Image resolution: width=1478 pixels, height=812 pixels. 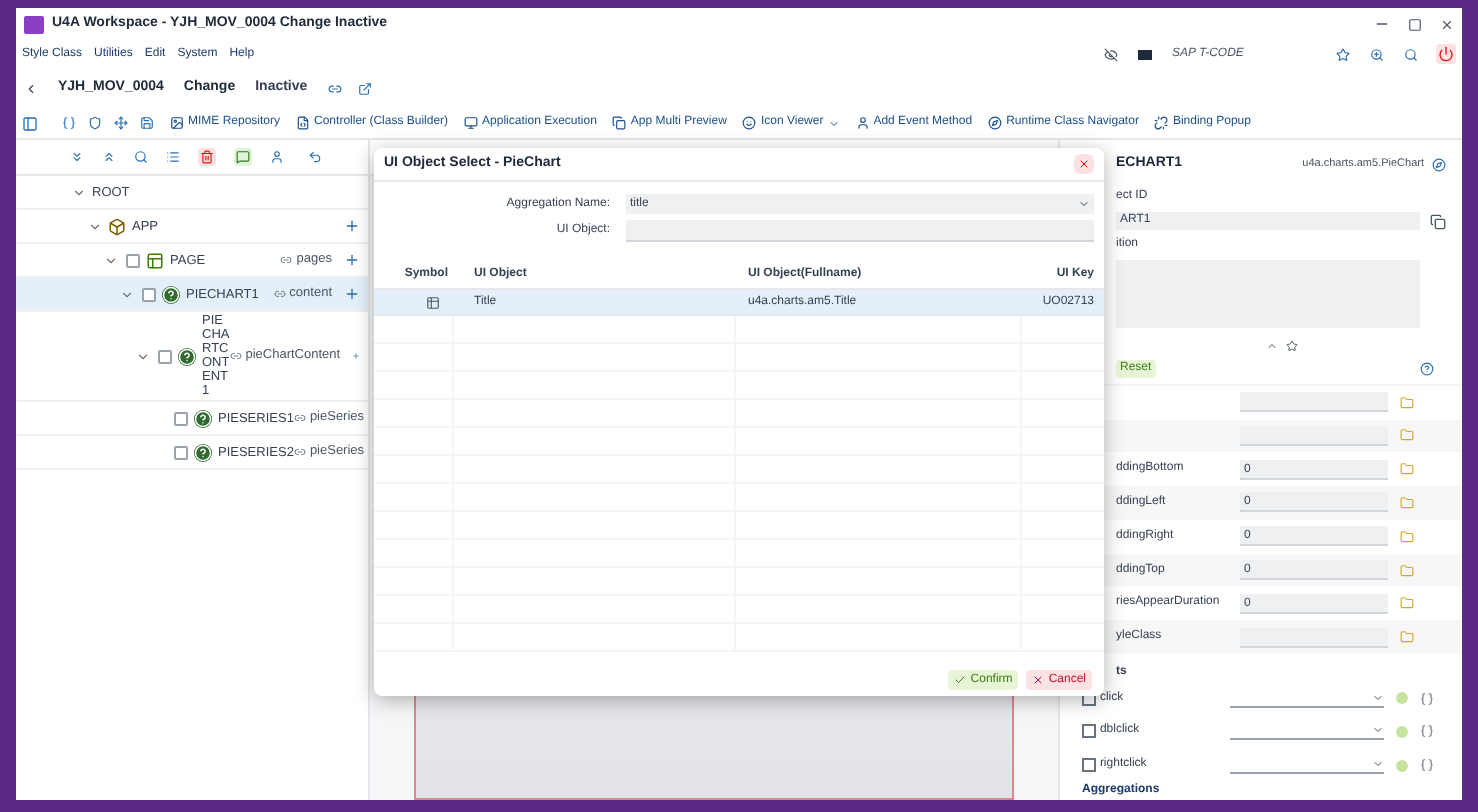 I want to click on shield-icon, so click(x=95, y=123).